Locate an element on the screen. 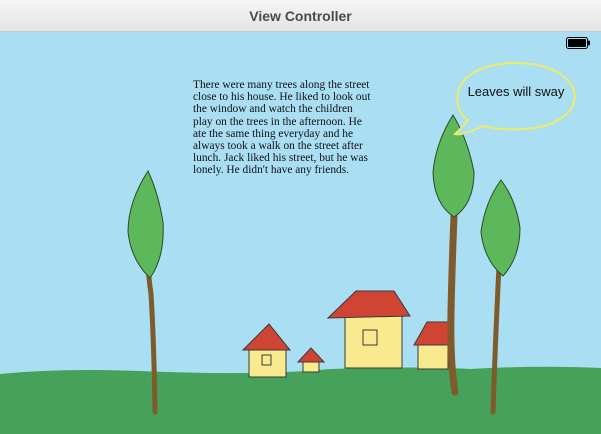  house-small-left-wall is located at coordinates (267, 362).